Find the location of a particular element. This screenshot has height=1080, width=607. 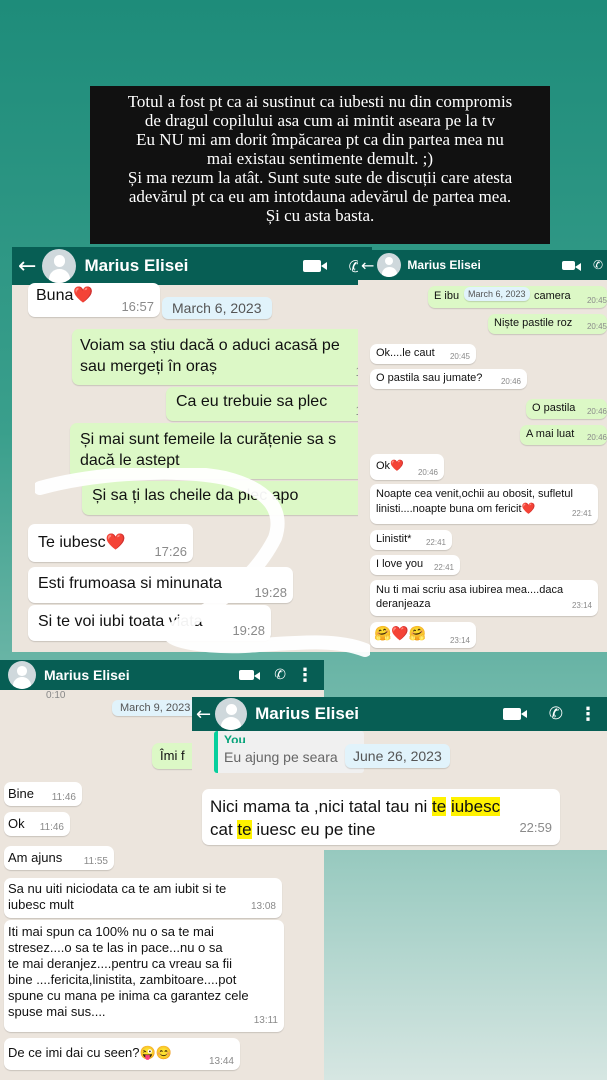

message-bubble: Și sa ți las cheile da plec apo6 is located at coordinates (227, 498).